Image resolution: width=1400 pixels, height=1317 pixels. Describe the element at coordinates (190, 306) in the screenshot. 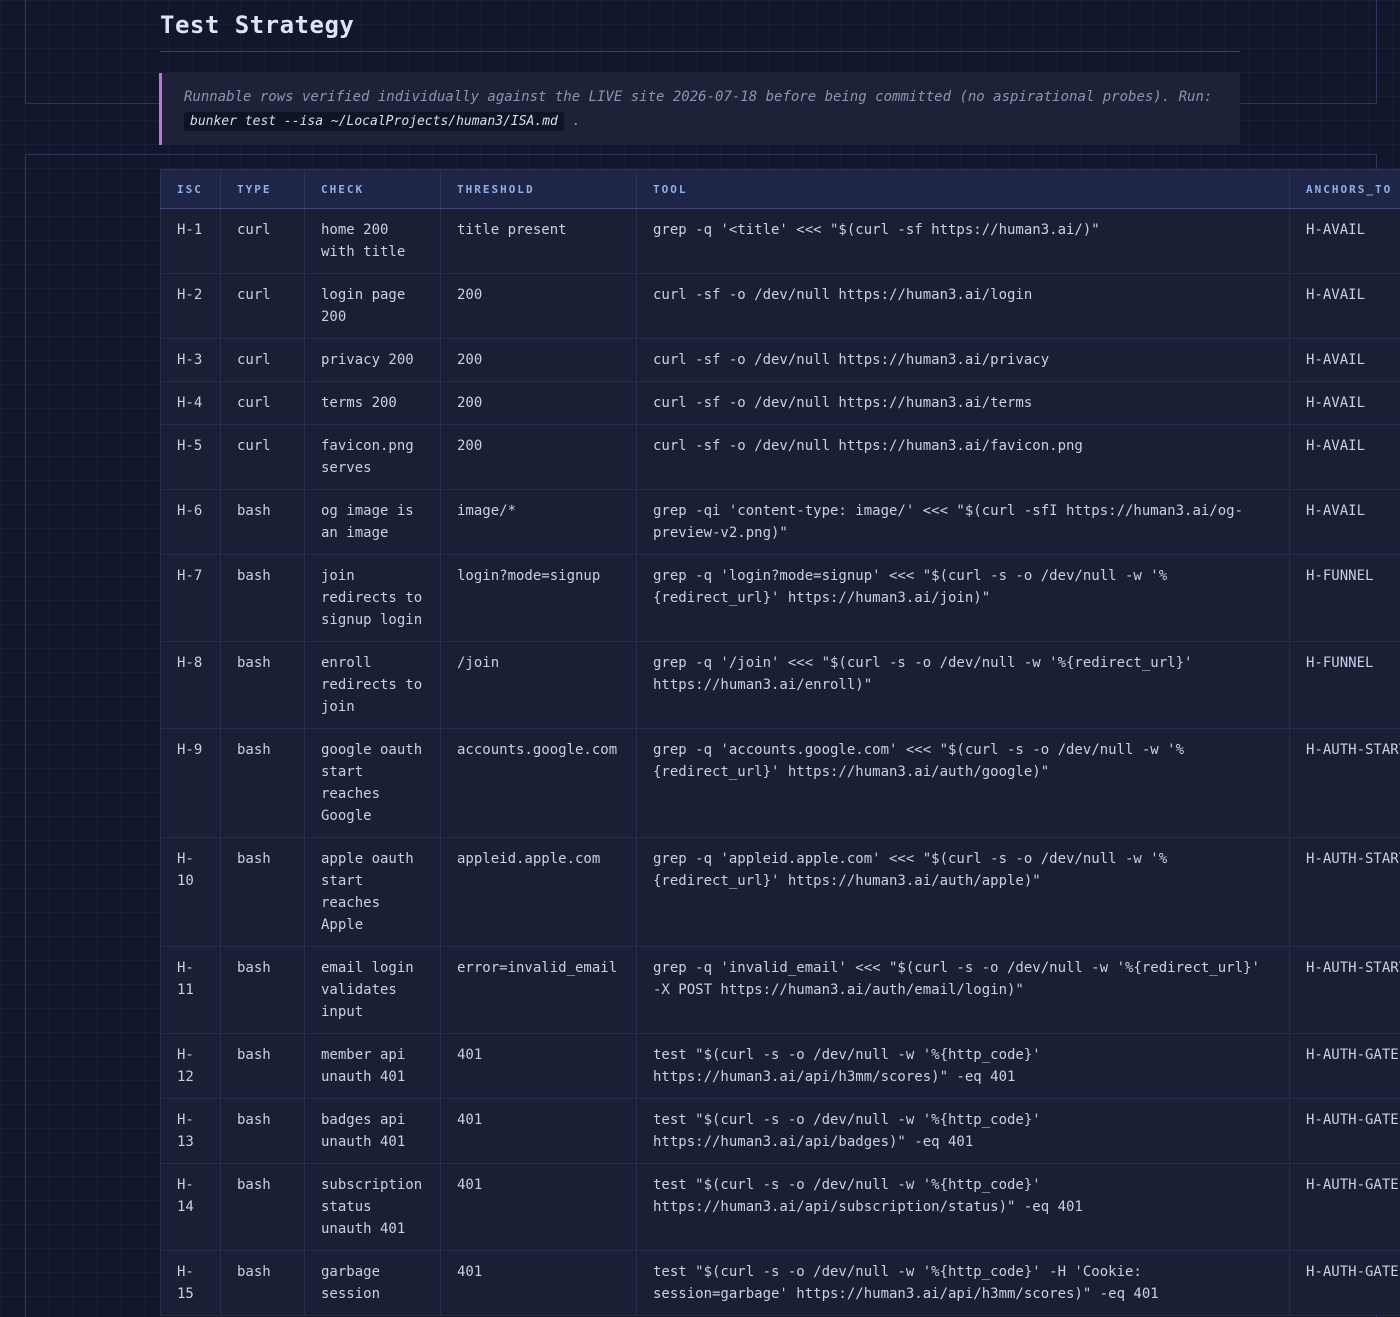

I see `cell-isc: H-2` at that location.